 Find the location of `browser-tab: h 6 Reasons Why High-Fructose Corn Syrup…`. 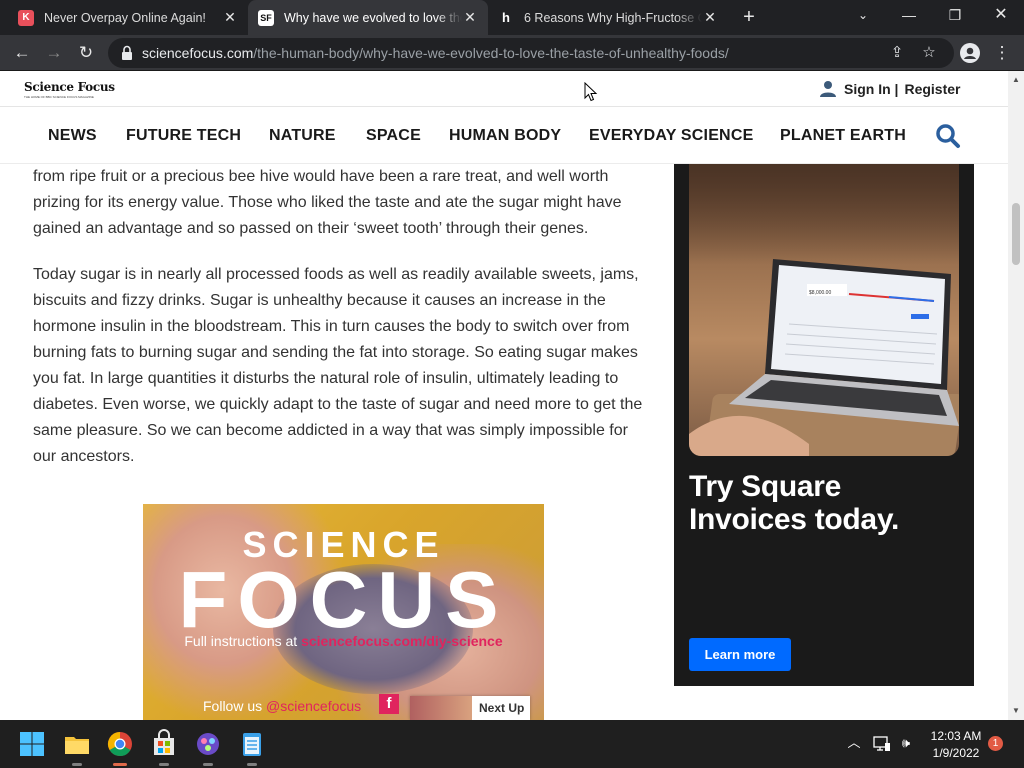

browser-tab: h 6 Reasons Why High-Fructose Corn Syrup… is located at coordinates (608, 17).